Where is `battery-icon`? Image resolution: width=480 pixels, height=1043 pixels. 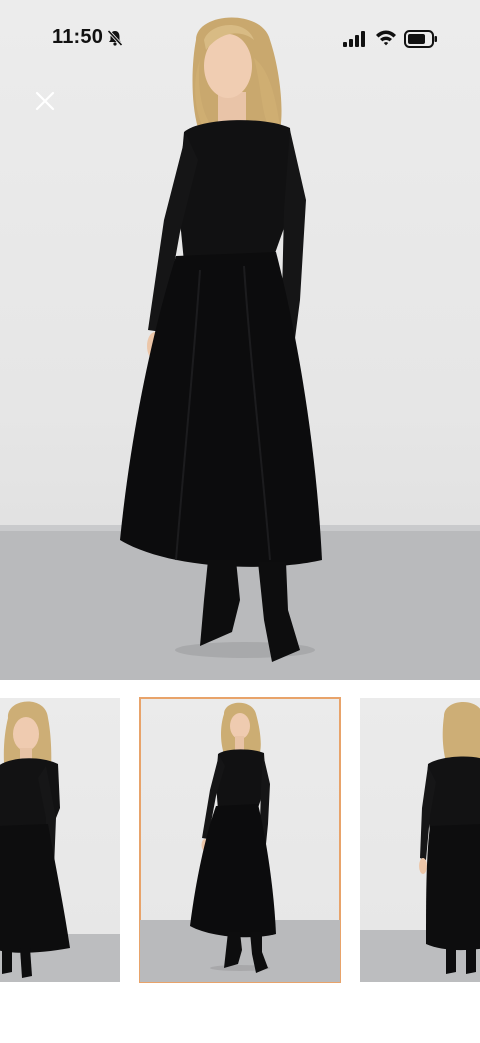 battery-icon is located at coordinates (421, 39).